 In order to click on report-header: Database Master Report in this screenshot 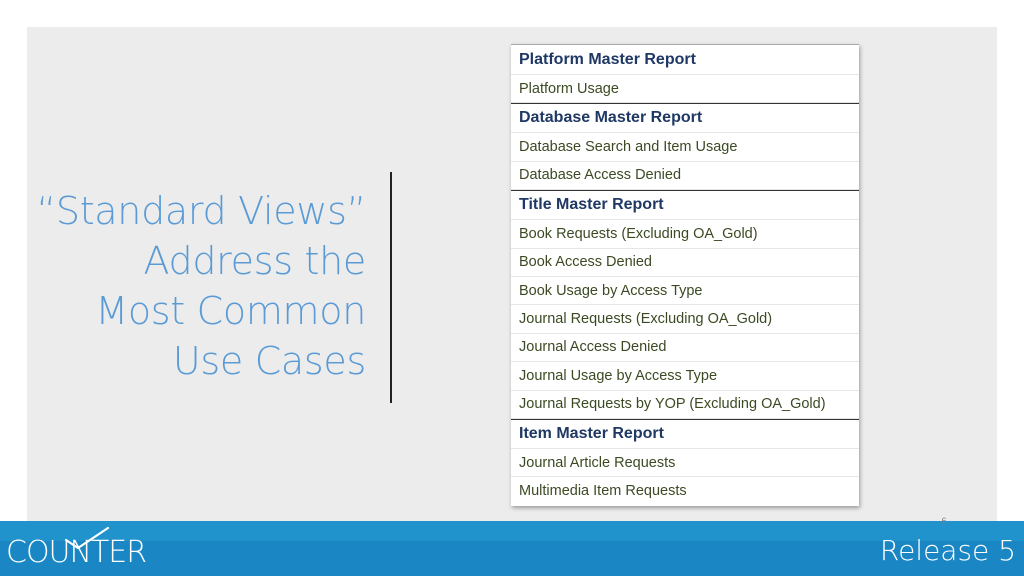, I will do `click(685, 118)`.